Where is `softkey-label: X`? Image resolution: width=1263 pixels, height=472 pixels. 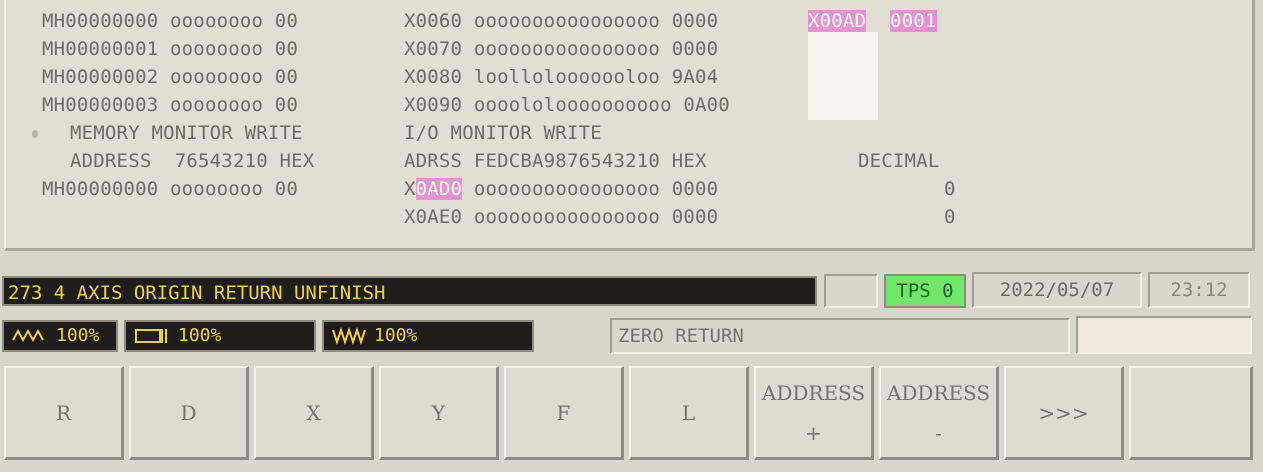
softkey-label: X is located at coordinates (313, 412).